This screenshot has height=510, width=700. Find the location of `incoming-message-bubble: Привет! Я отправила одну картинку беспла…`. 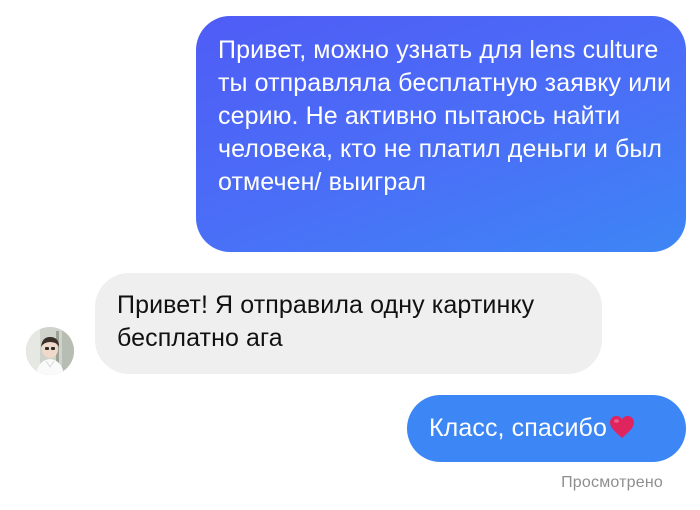

incoming-message-bubble: Привет! Я отправила одну картинку беспла… is located at coordinates (348, 323).